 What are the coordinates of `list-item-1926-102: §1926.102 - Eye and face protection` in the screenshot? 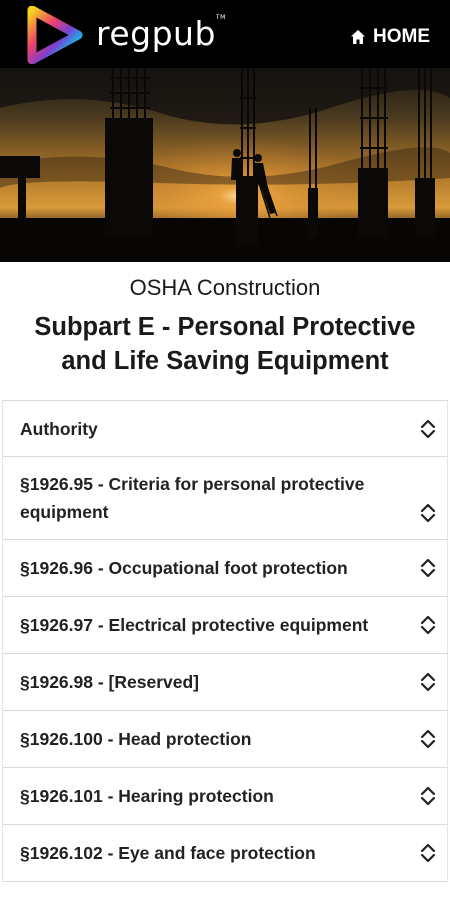 It's located at (225, 853).